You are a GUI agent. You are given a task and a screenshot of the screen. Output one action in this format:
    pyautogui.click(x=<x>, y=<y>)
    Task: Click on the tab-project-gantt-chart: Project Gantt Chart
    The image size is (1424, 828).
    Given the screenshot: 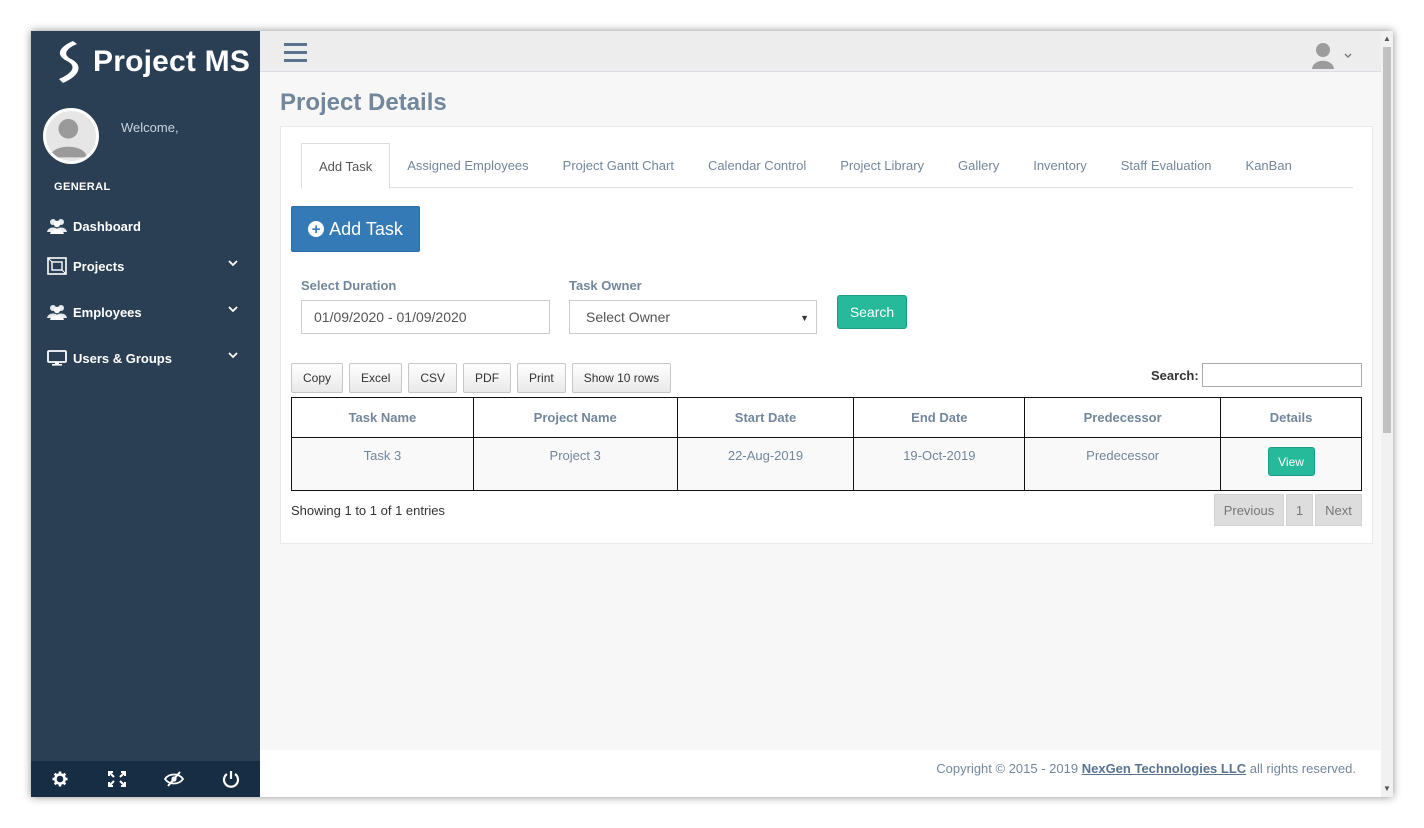 What is the action you would take?
    pyautogui.click(x=618, y=165)
    